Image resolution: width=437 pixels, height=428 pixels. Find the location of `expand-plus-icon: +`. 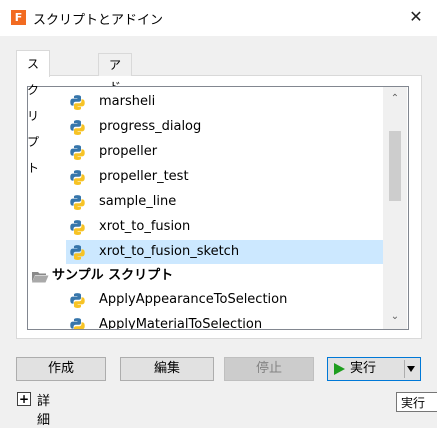

expand-plus-icon: + is located at coordinates (24, 399).